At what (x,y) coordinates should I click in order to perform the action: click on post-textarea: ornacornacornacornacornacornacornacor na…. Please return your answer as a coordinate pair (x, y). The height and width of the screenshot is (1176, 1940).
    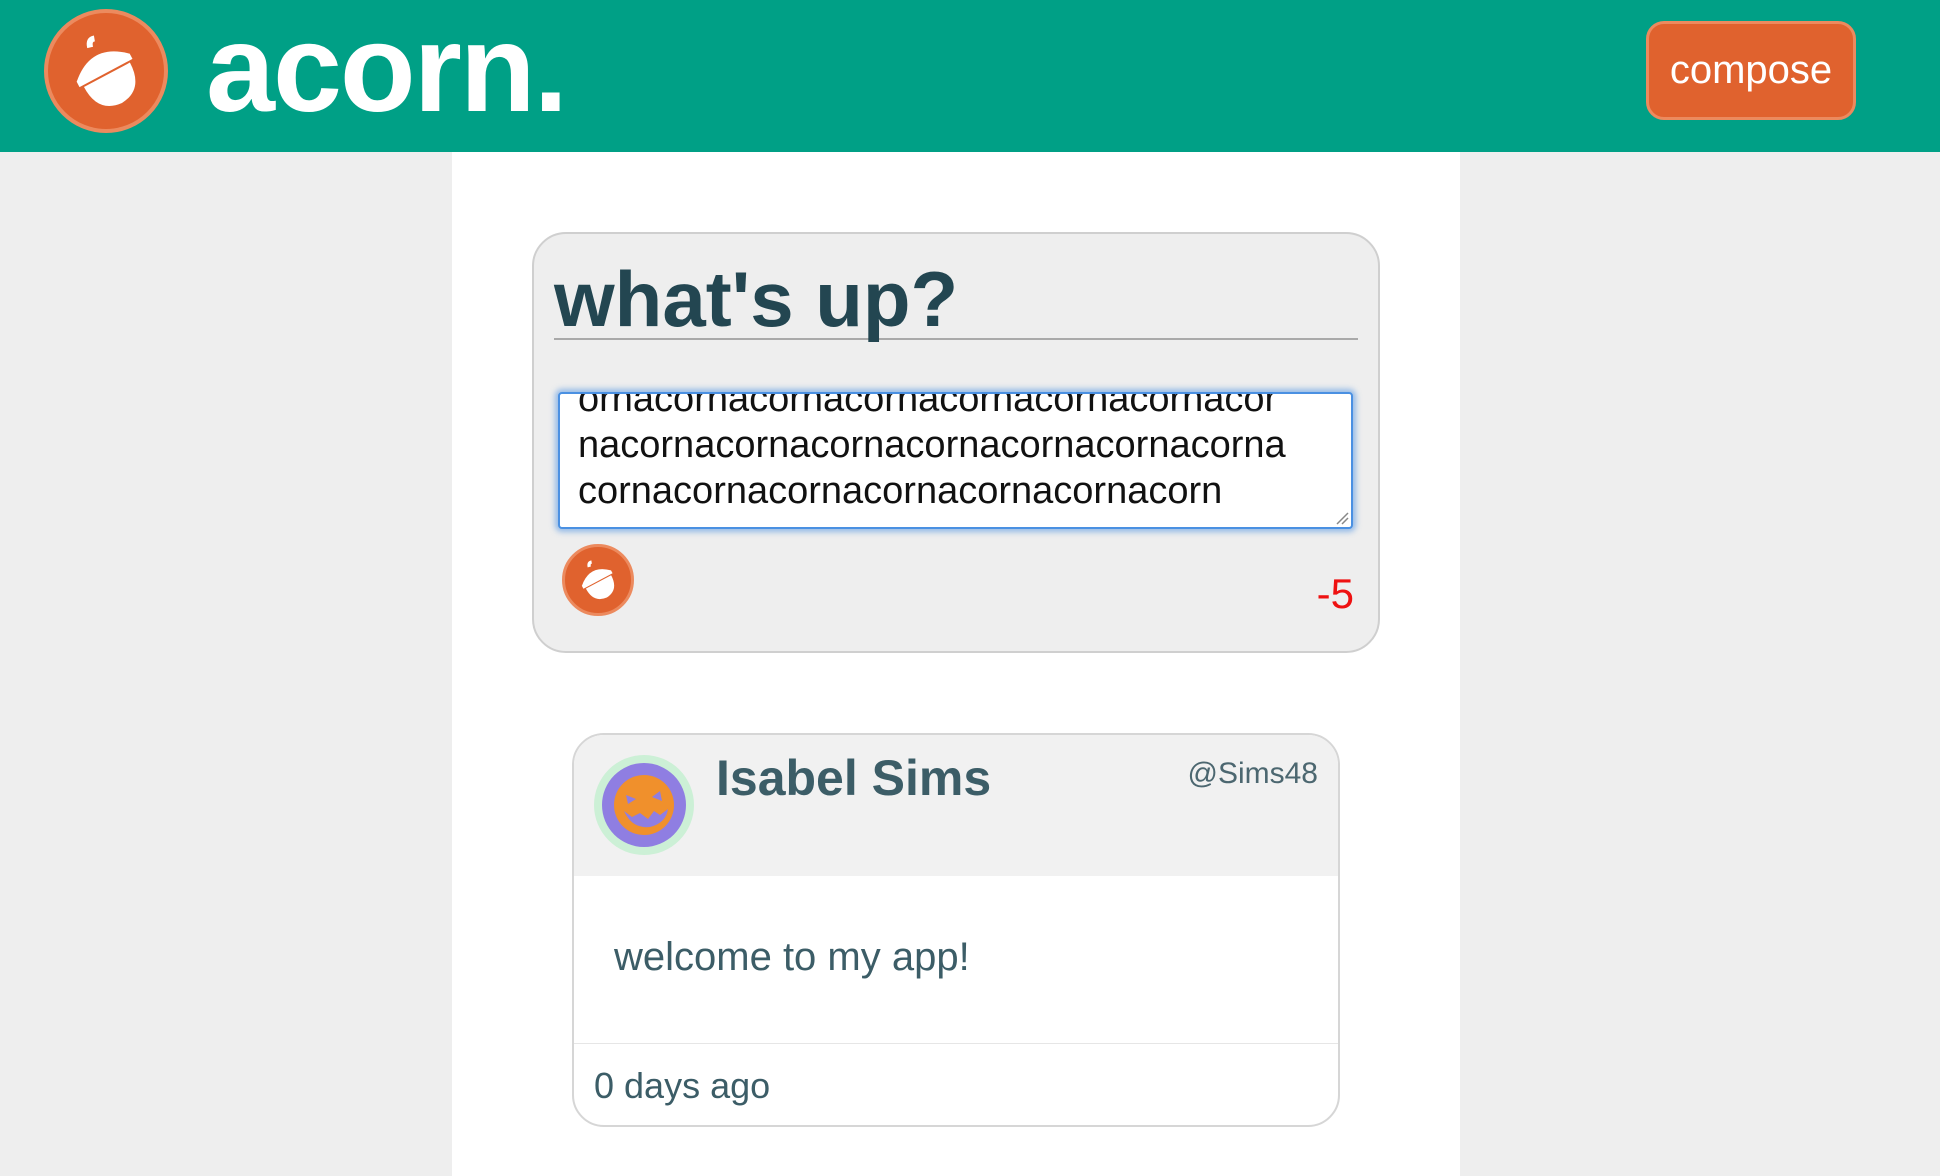
    Looking at the image, I should click on (955, 460).